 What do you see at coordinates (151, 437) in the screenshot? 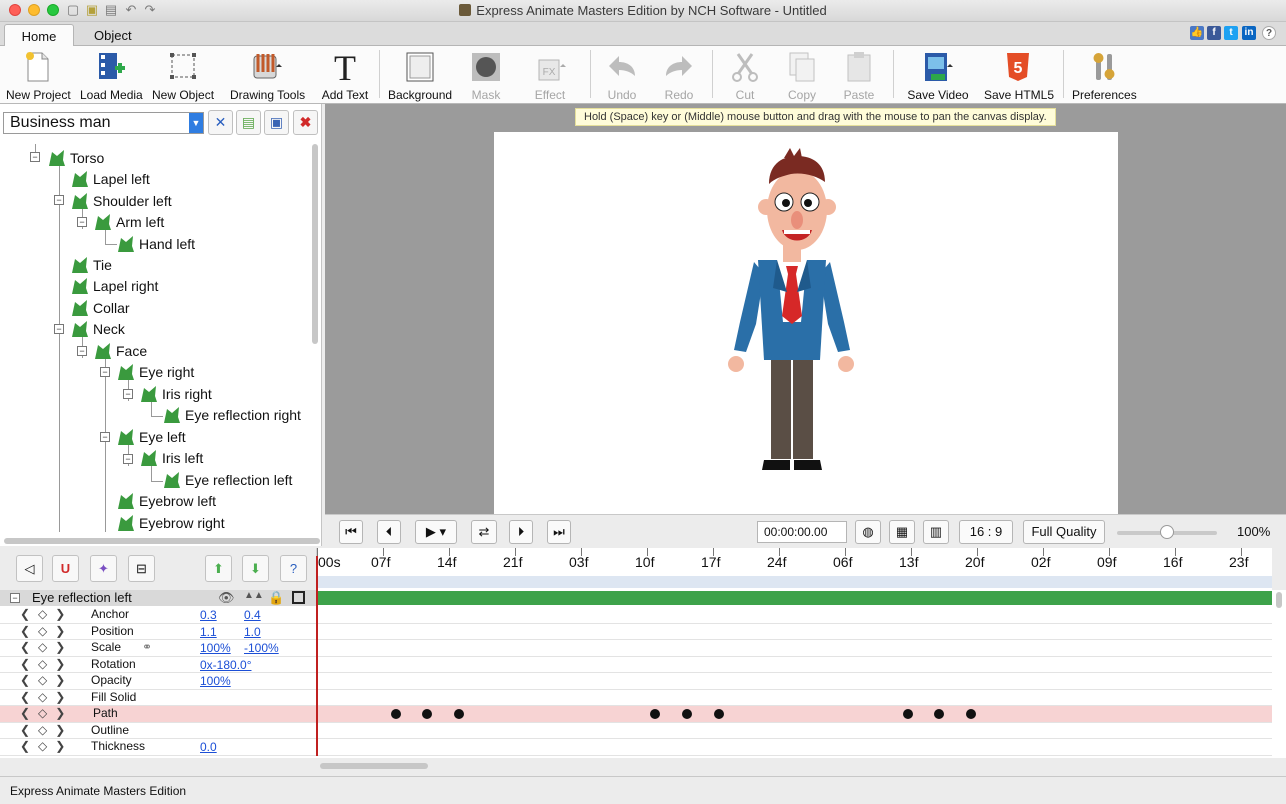
I see `tree-item-eye-left: Eye left` at bounding box center [151, 437].